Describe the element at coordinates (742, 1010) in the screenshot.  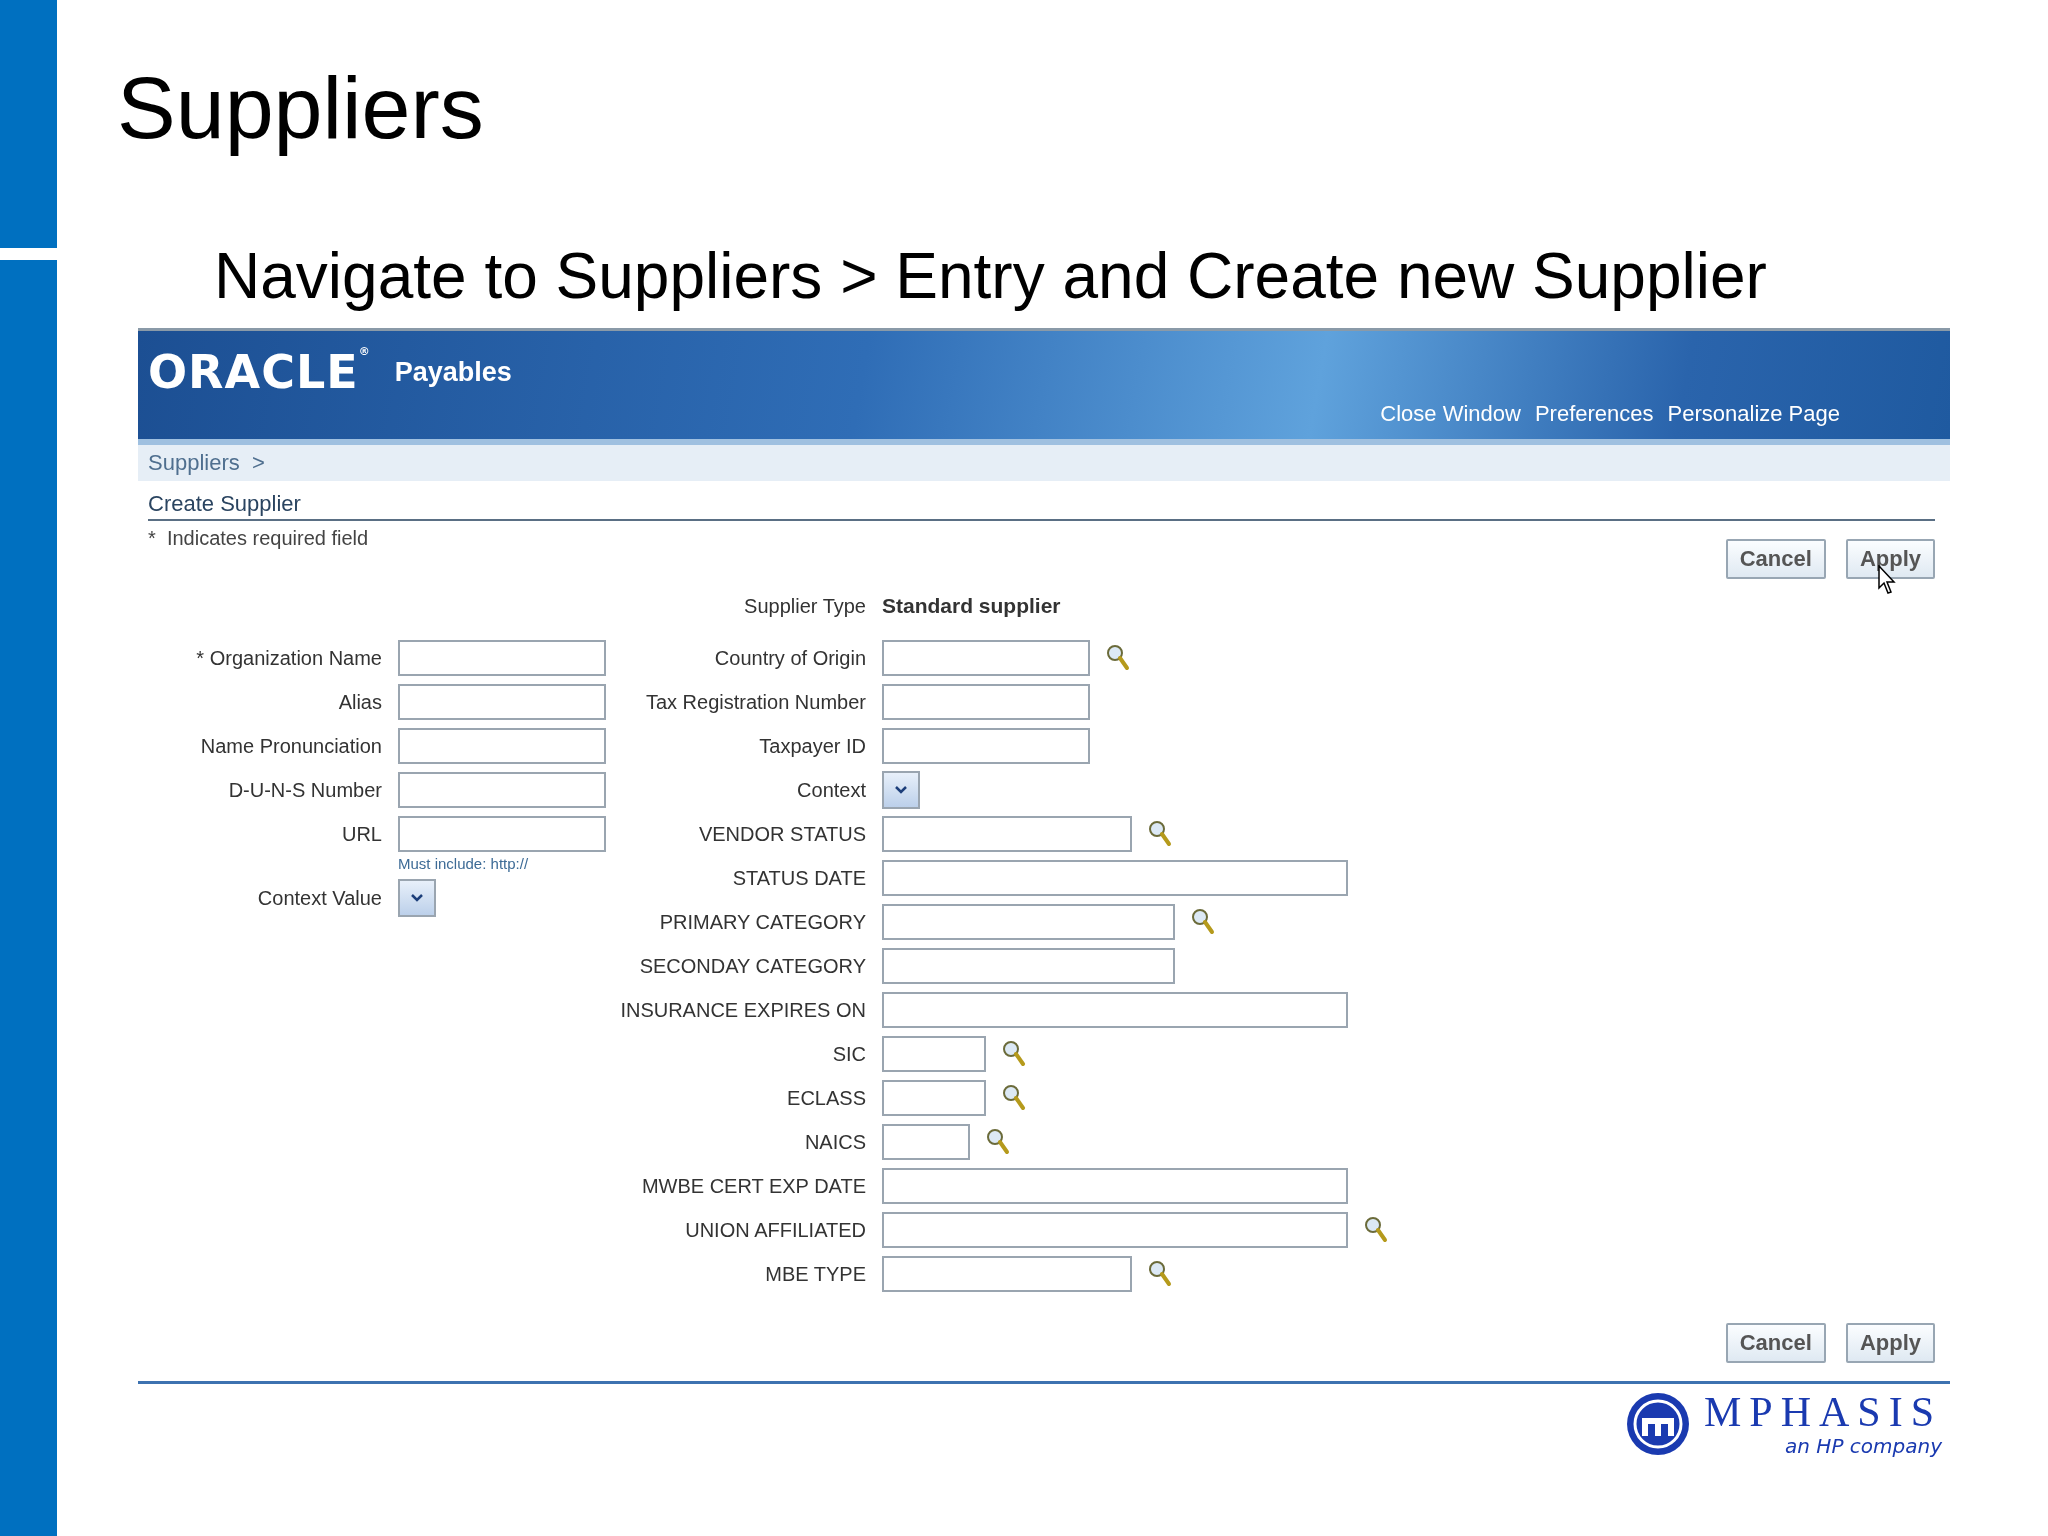
I see `field-label: INSURANCE EXPIRES ON` at that location.